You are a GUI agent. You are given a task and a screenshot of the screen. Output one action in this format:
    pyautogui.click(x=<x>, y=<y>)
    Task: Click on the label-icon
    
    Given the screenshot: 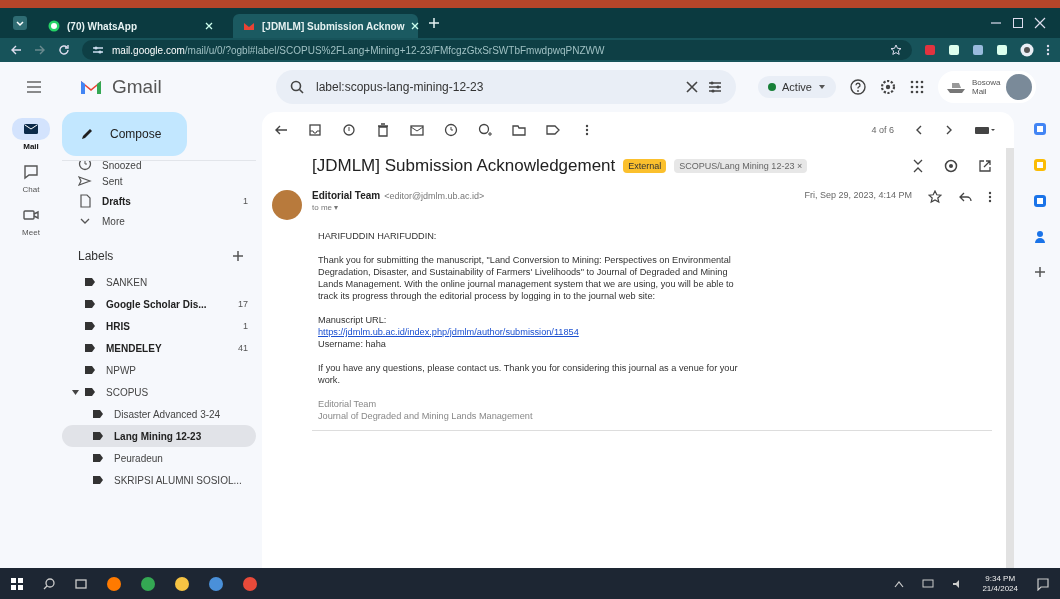 What is the action you would take?
    pyautogui.click(x=553, y=130)
    